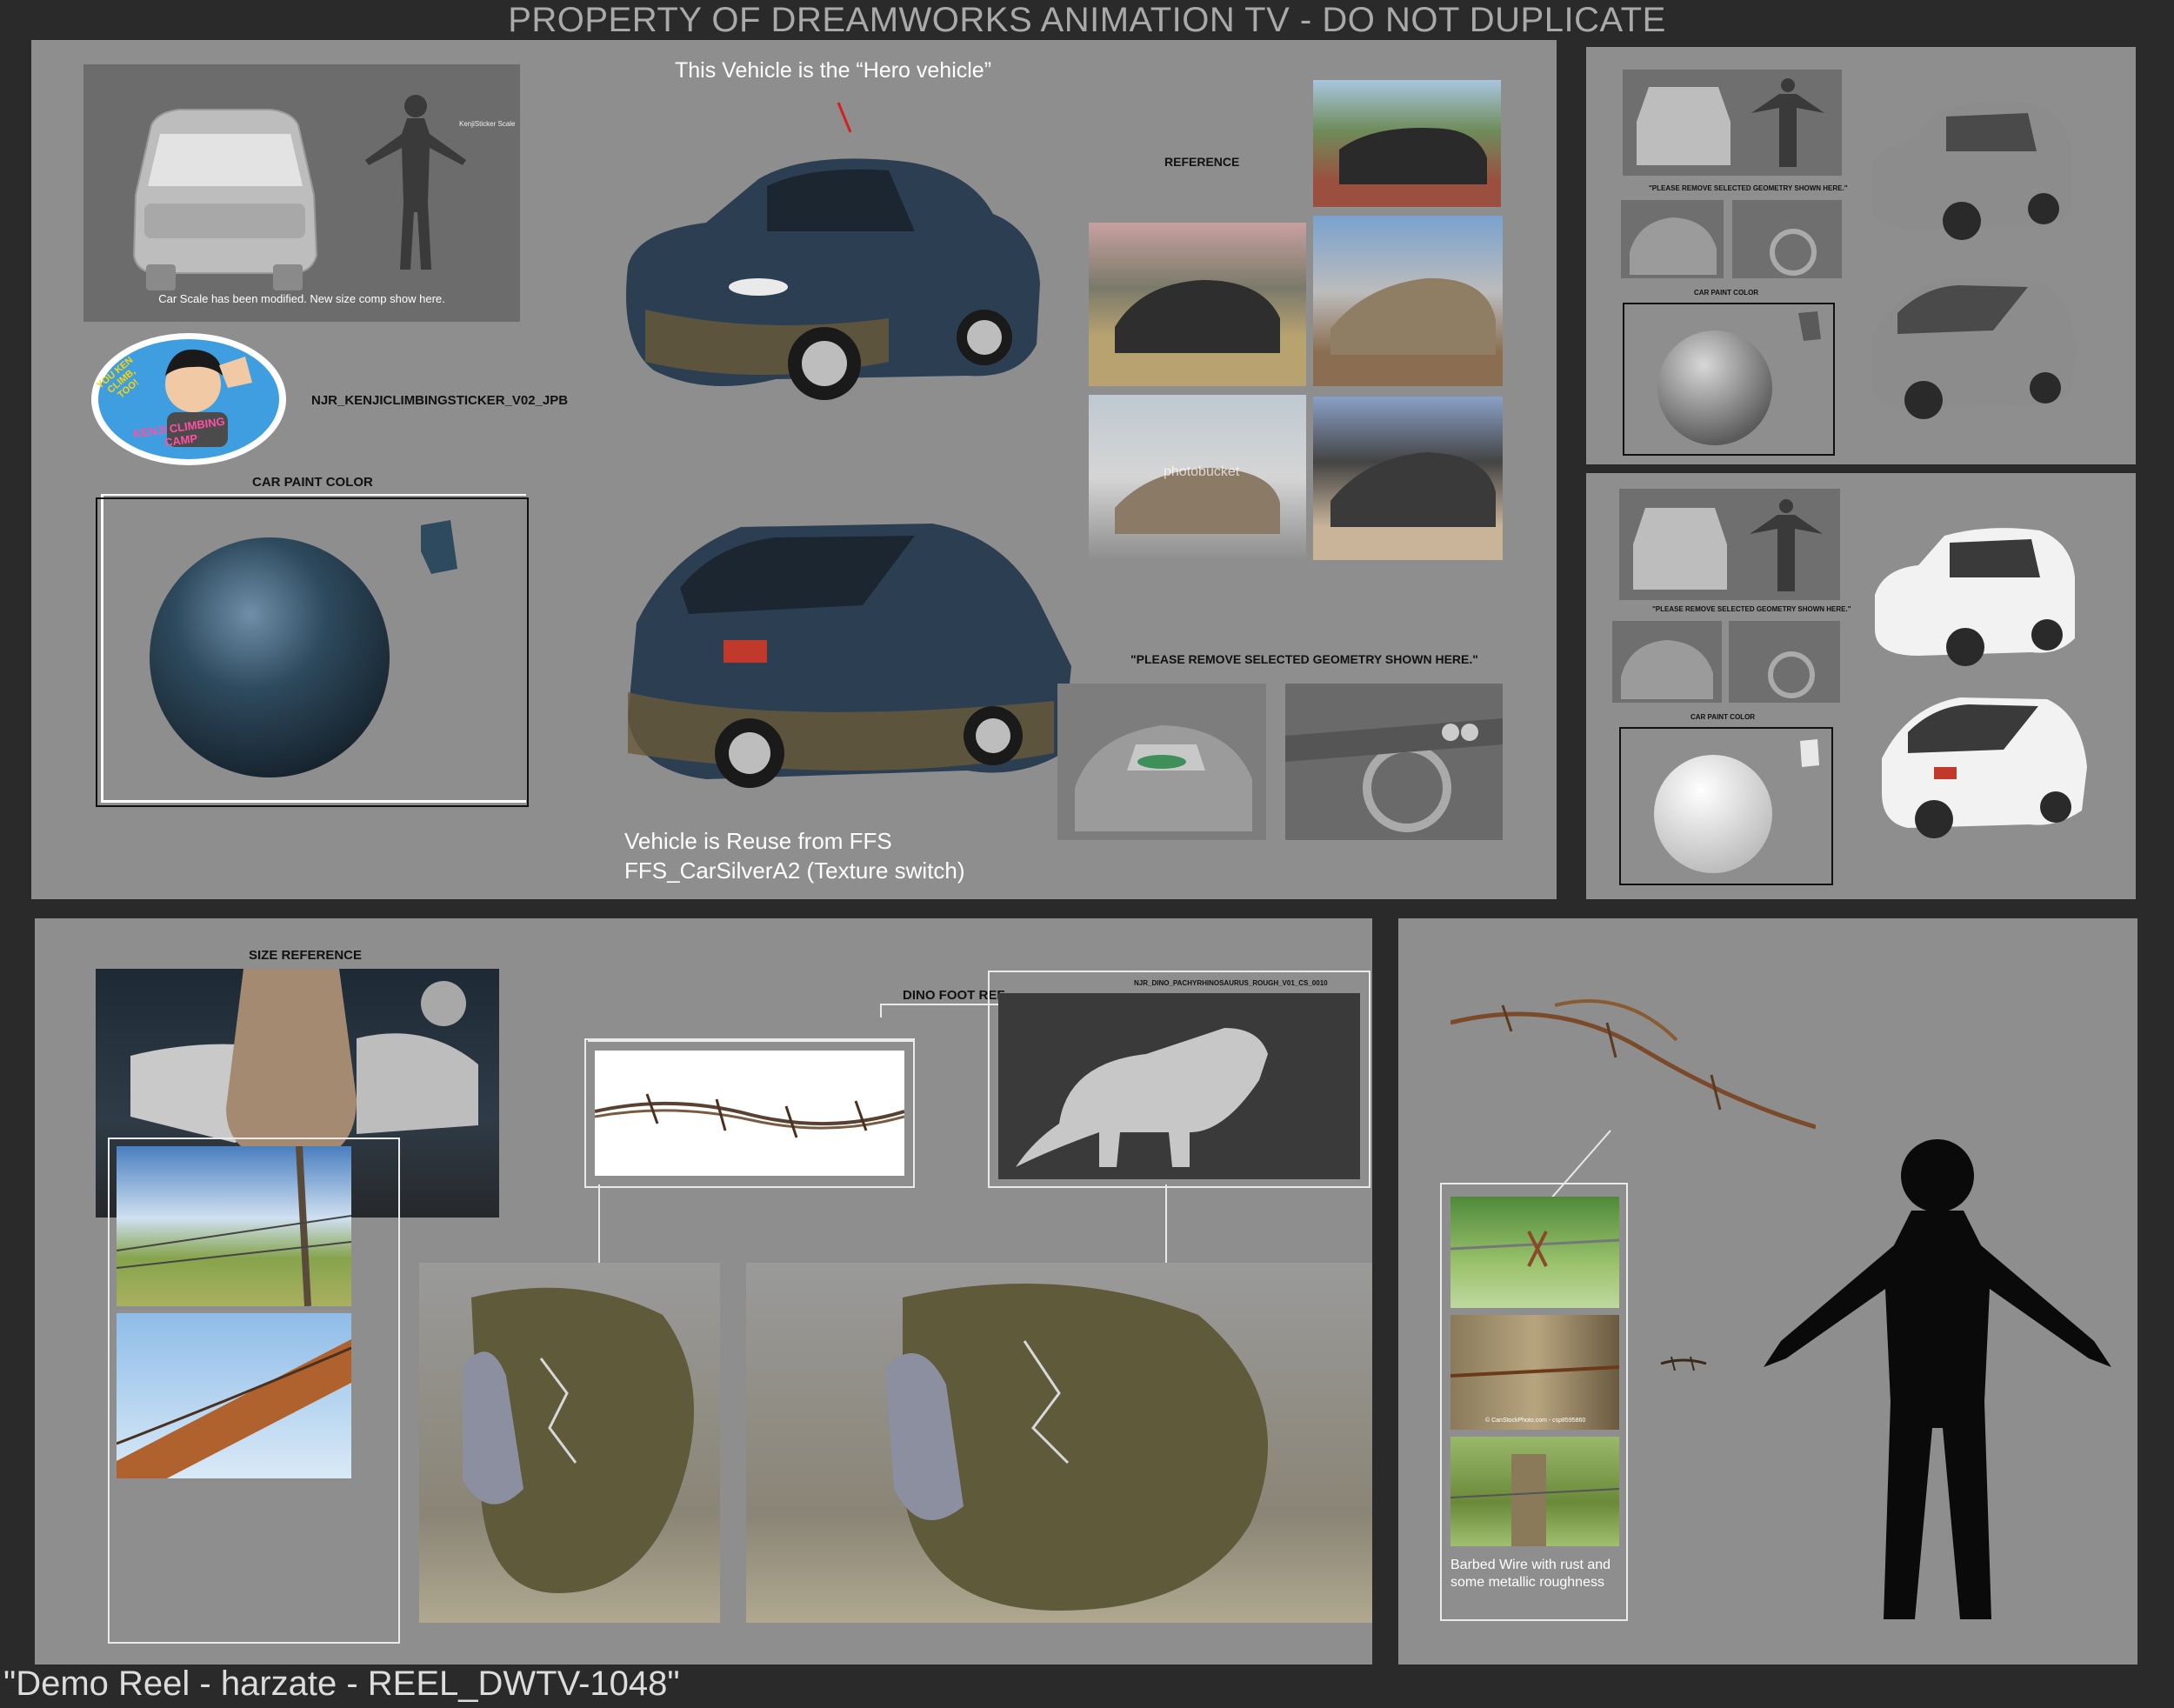  I want to click on grey-remove-front-image, so click(1672, 239).